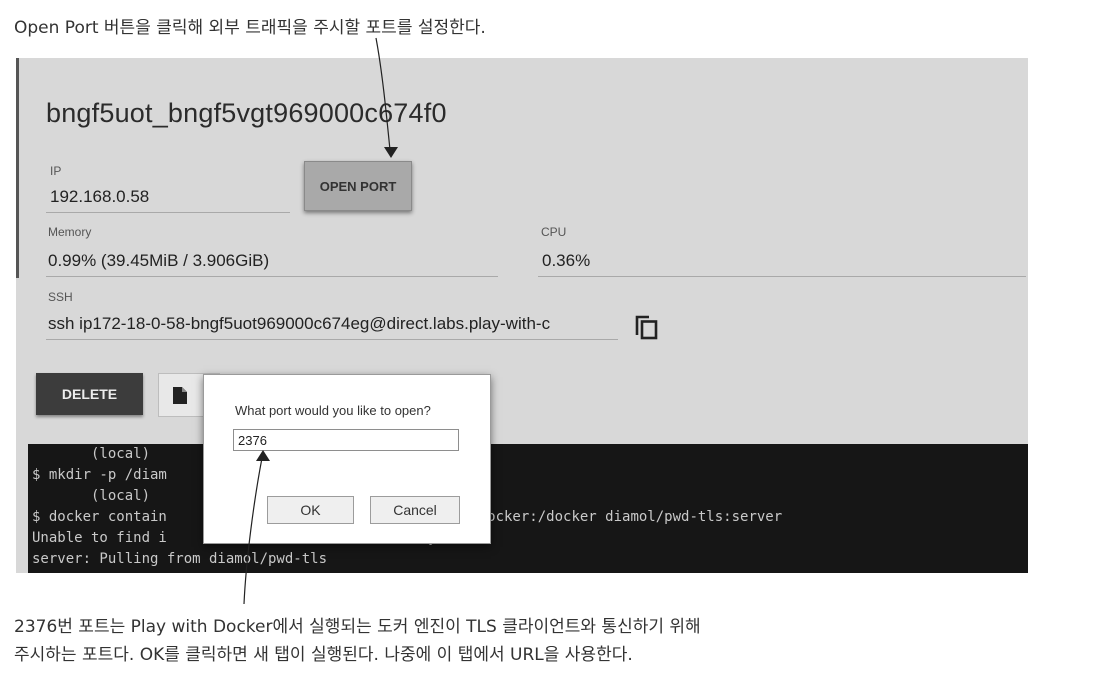 The height and width of the screenshot is (688, 1096). I want to click on panel-left-border, so click(17, 168).